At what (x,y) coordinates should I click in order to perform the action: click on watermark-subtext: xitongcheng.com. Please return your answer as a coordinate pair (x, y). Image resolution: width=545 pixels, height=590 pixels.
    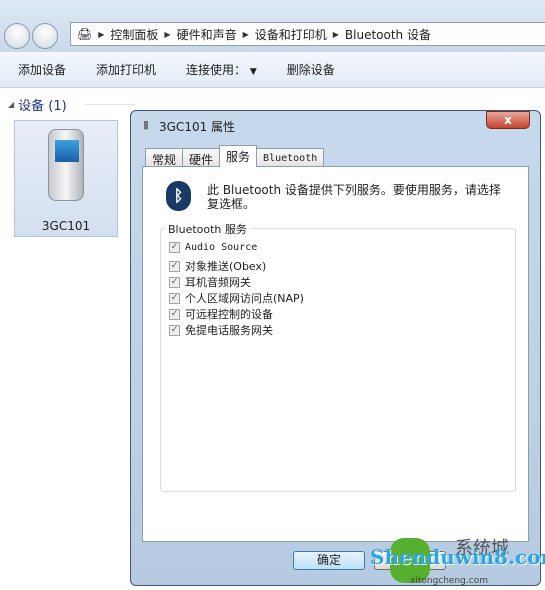
    Looking at the image, I should click on (449, 581).